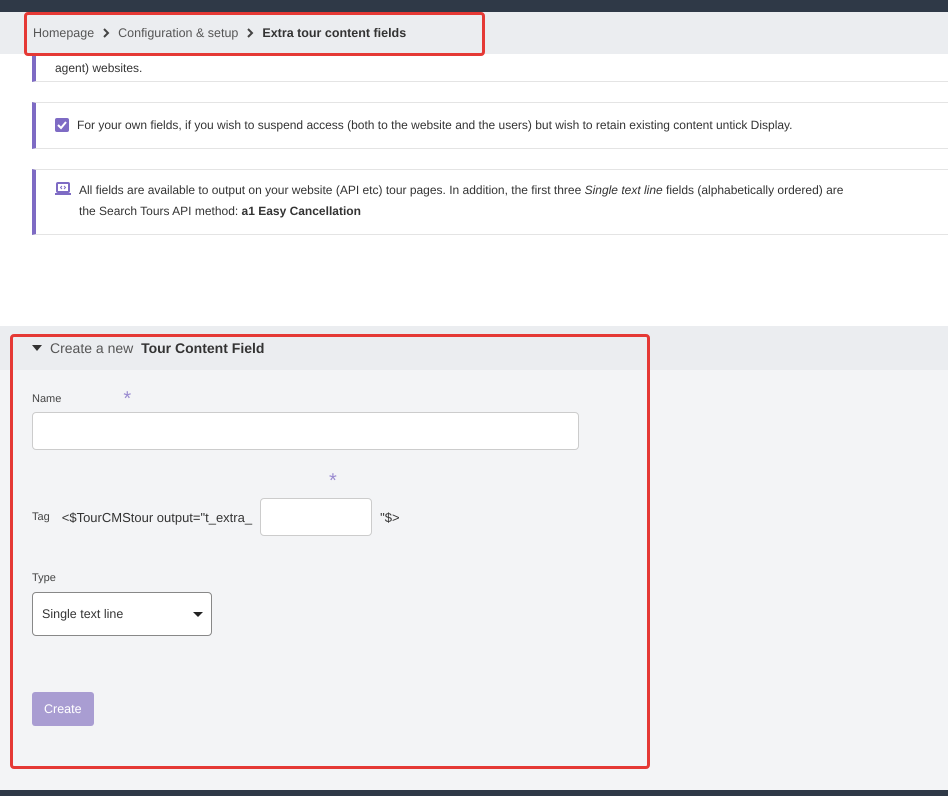 The height and width of the screenshot is (796, 948). I want to click on notice-text: agent) websites., so click(98, 68).